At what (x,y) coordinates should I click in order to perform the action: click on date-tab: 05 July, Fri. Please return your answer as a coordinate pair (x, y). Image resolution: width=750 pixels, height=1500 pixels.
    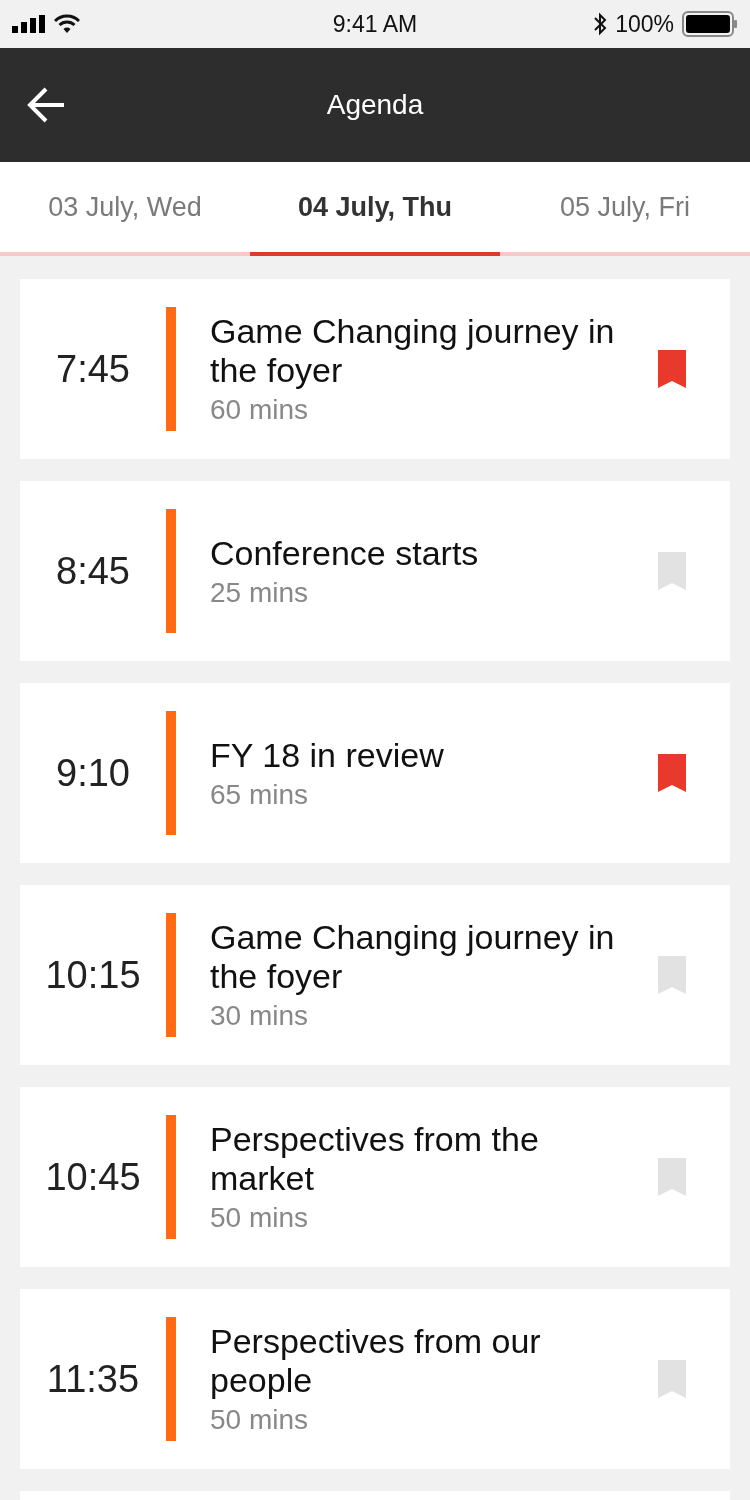
    Looking at the image, I should click on (625, 209).